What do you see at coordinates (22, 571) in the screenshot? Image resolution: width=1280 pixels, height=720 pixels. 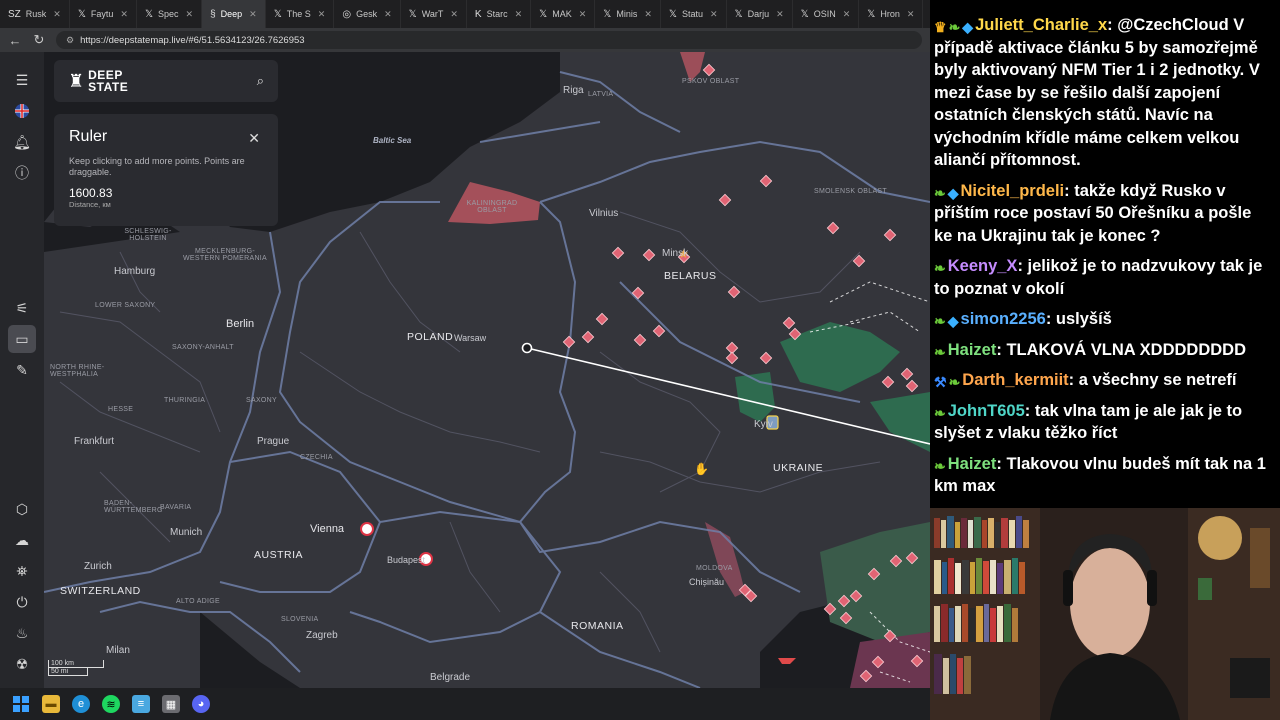 I see `satellite-icon: ⛯` at bounding box center [22, 571].